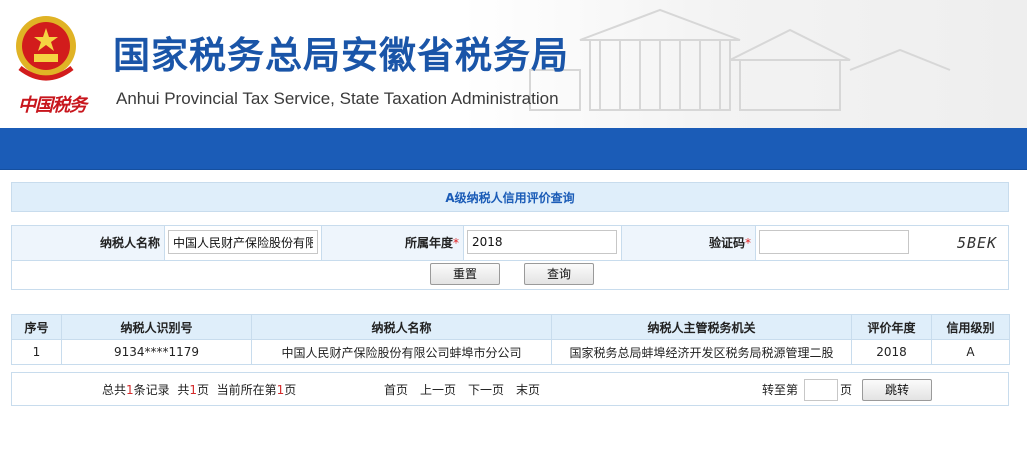 This screenshot has width=1027, height=449. Describe the element at coordinates (821, 390) in the screenshot. I see `goto-page-input` at that location.